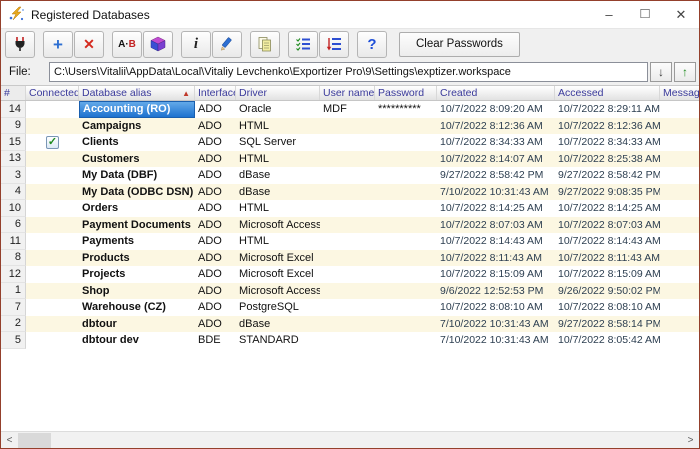  I want to click on driver-cell: Oracle, so click(278, 109).